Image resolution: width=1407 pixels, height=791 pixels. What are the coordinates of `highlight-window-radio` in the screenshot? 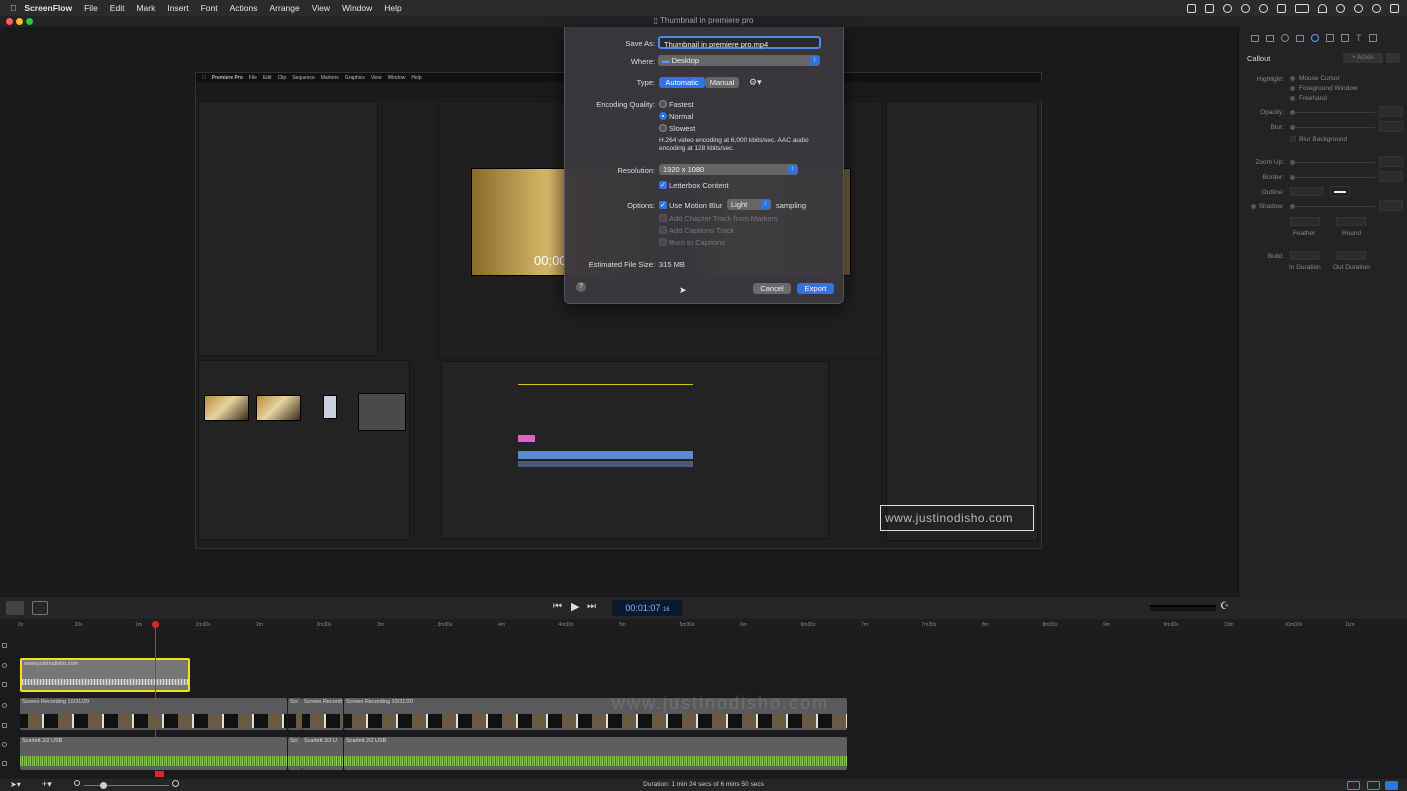 It's located at (1292, 88).